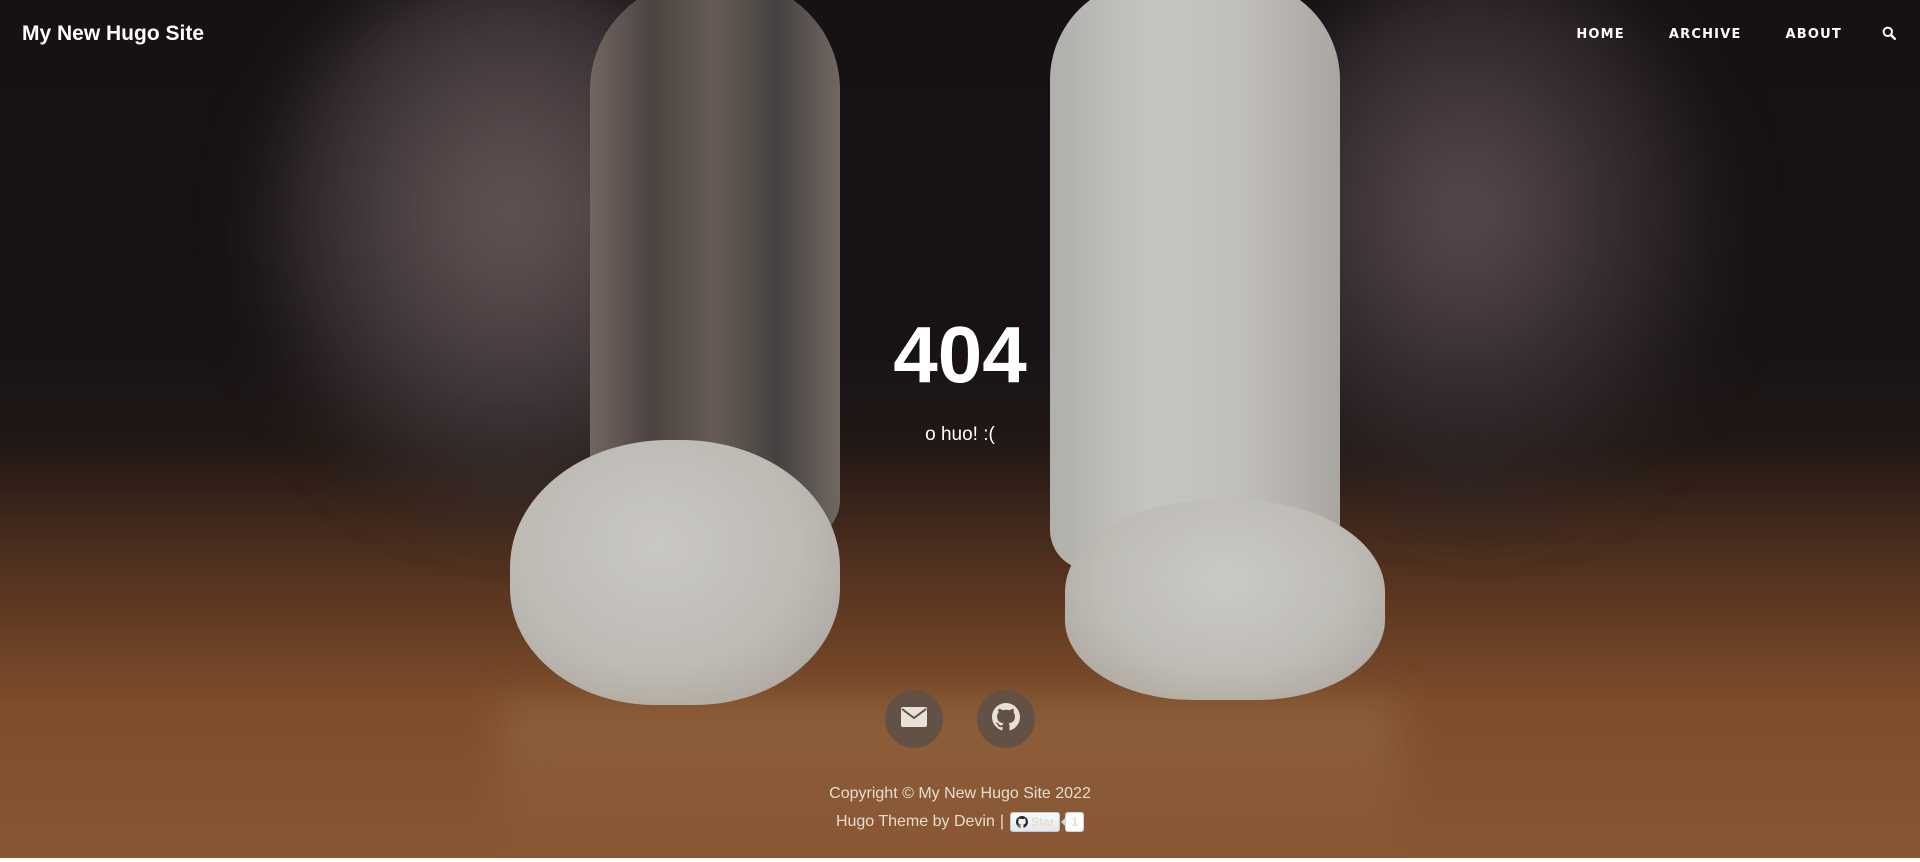 The image size is (1920, 862). Describe the element at coordinates (1890, 34) in the screenshot. I see `search-icon` at that location.